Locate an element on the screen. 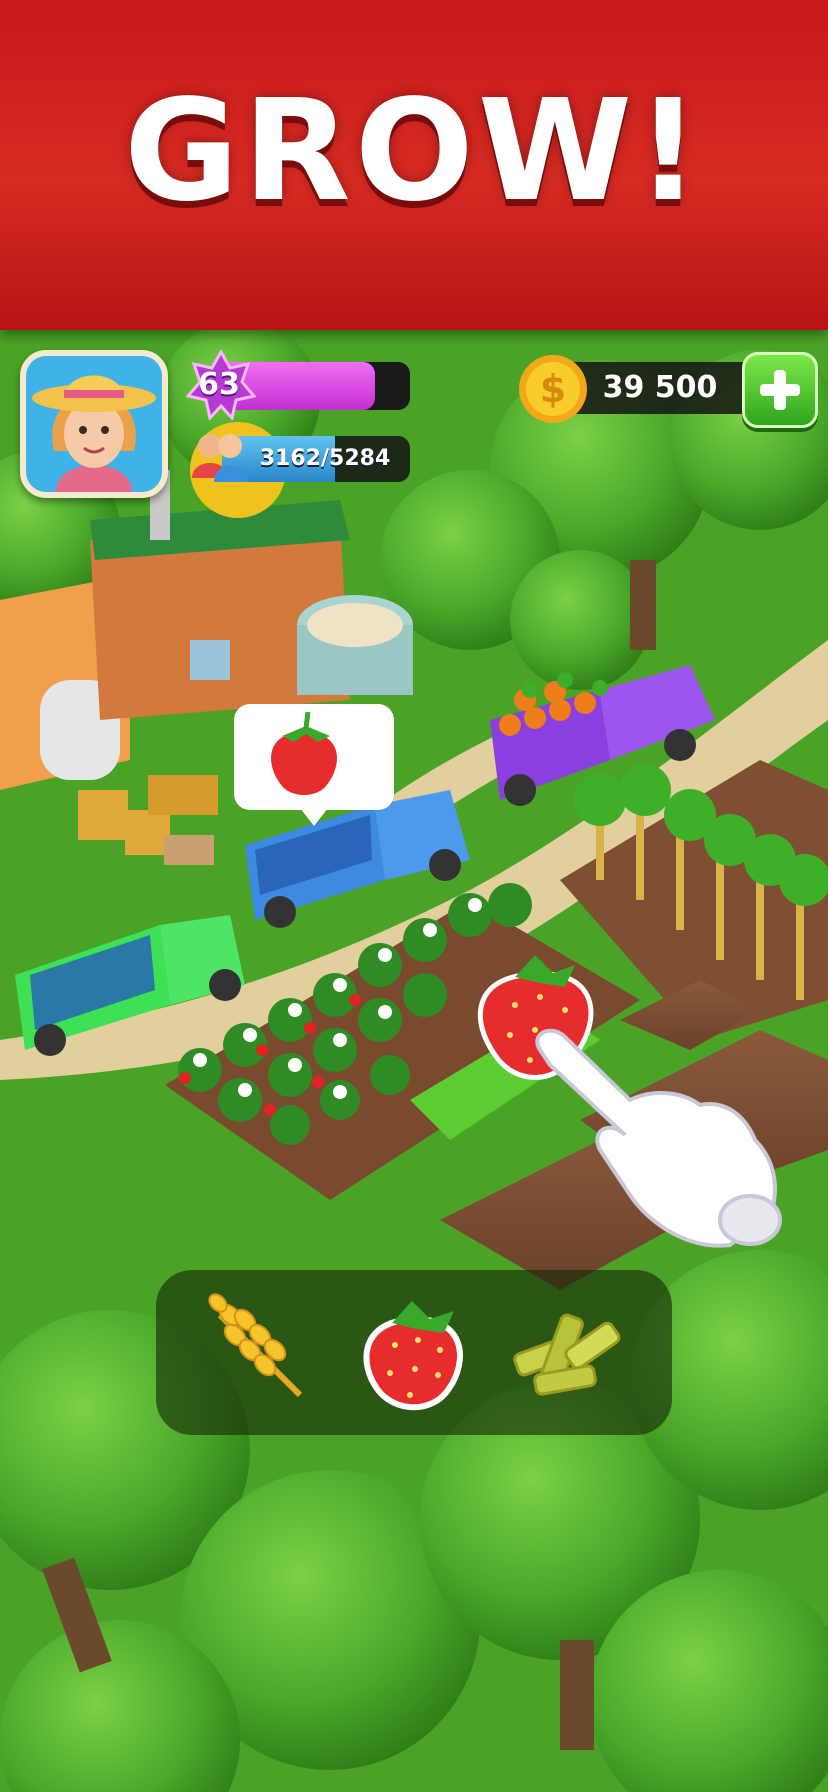 Image resolution: width=828 pixels, height=1792 pixels. pointing-hand-icon is located at coordinates (658, 1138).